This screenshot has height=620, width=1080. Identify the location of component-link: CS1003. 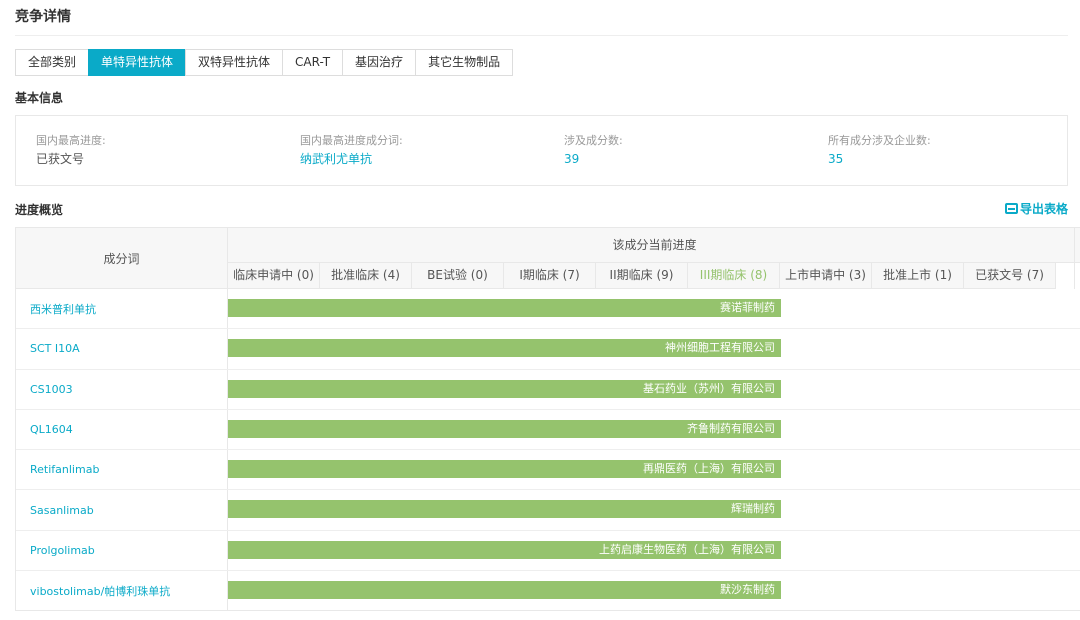
(122, 389).